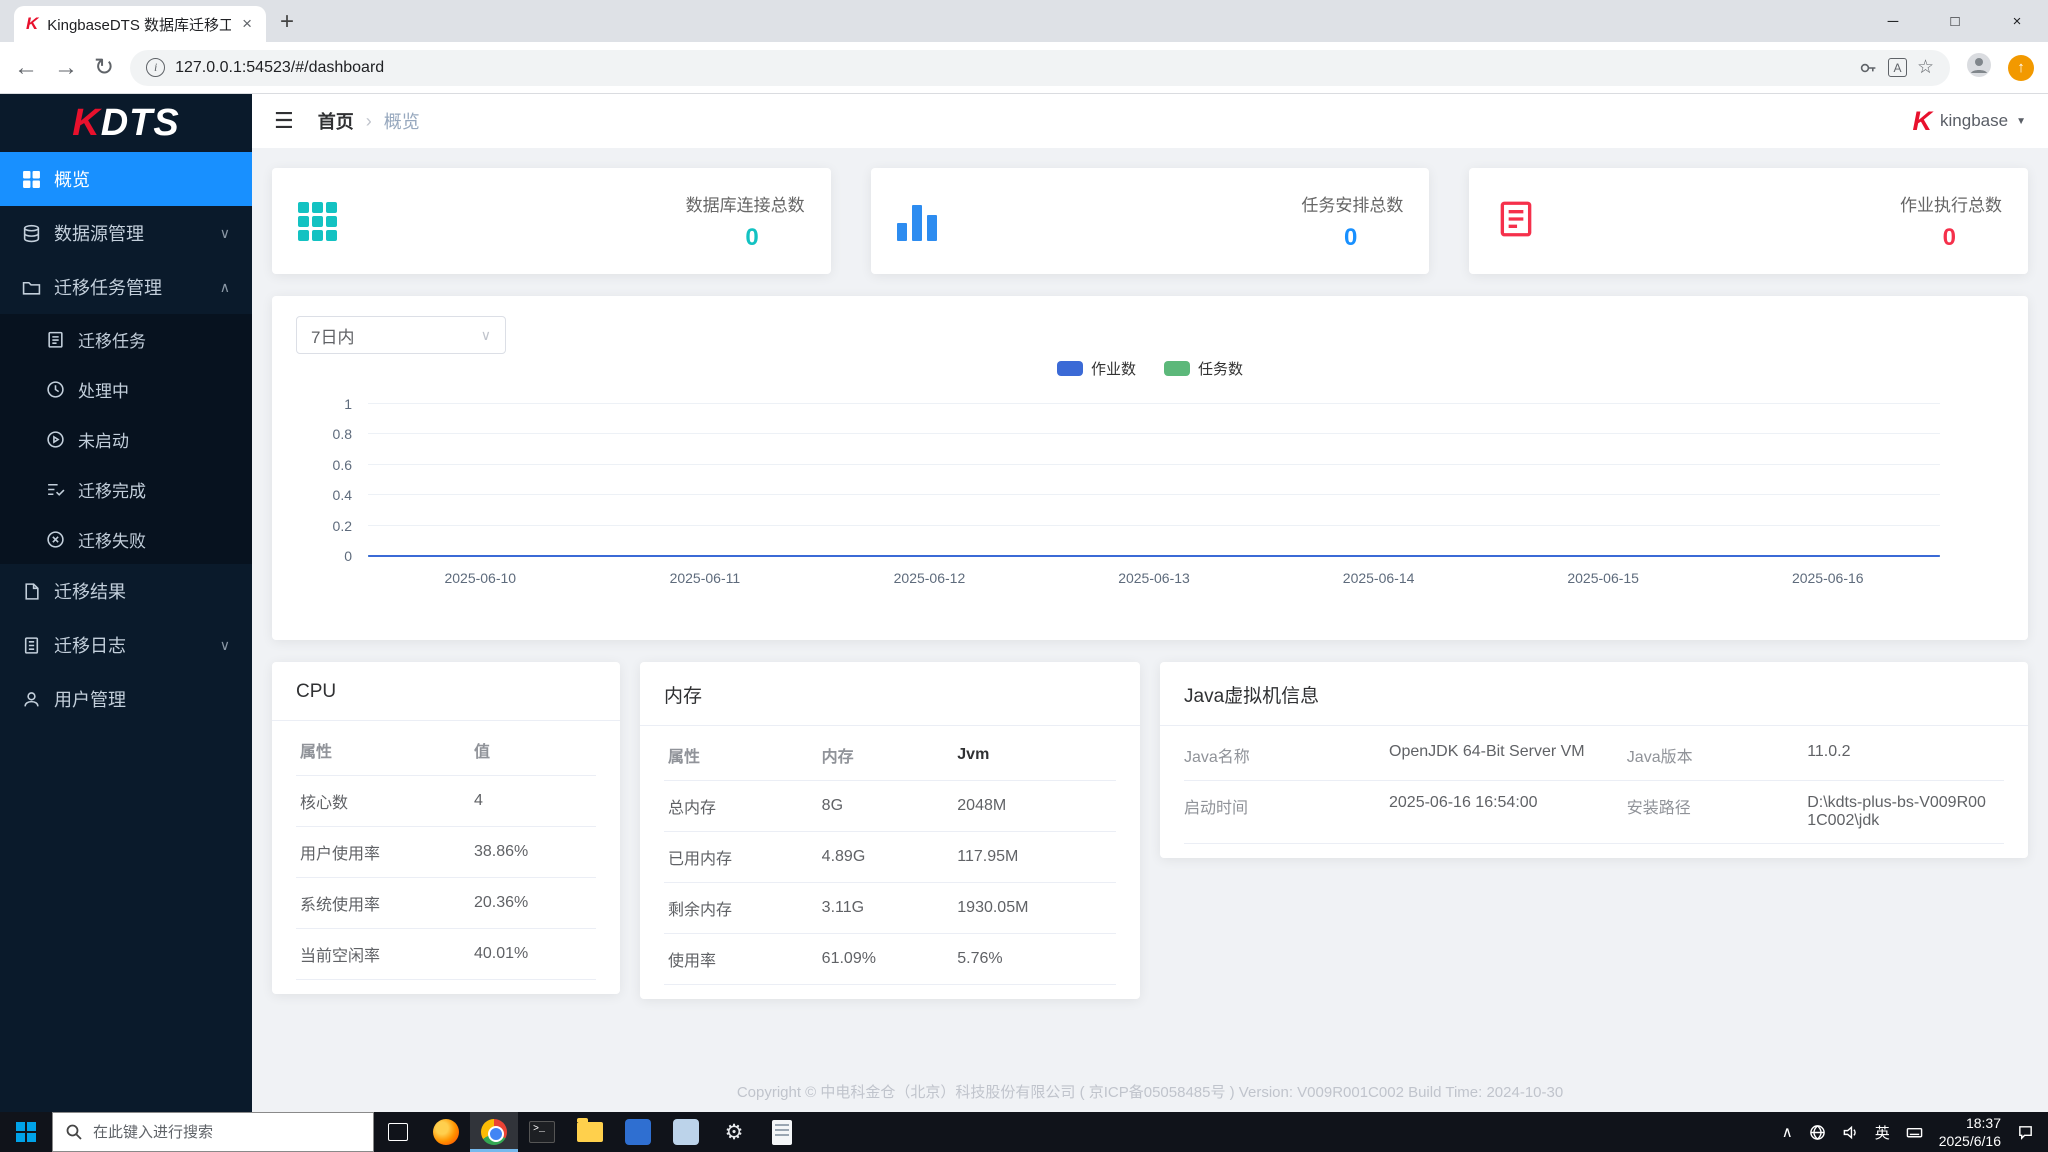  What do you see at coordinates (383, 954) in the screenshot?
I see `cell-label: 当前空闲率` at bounding box center [383, 954].